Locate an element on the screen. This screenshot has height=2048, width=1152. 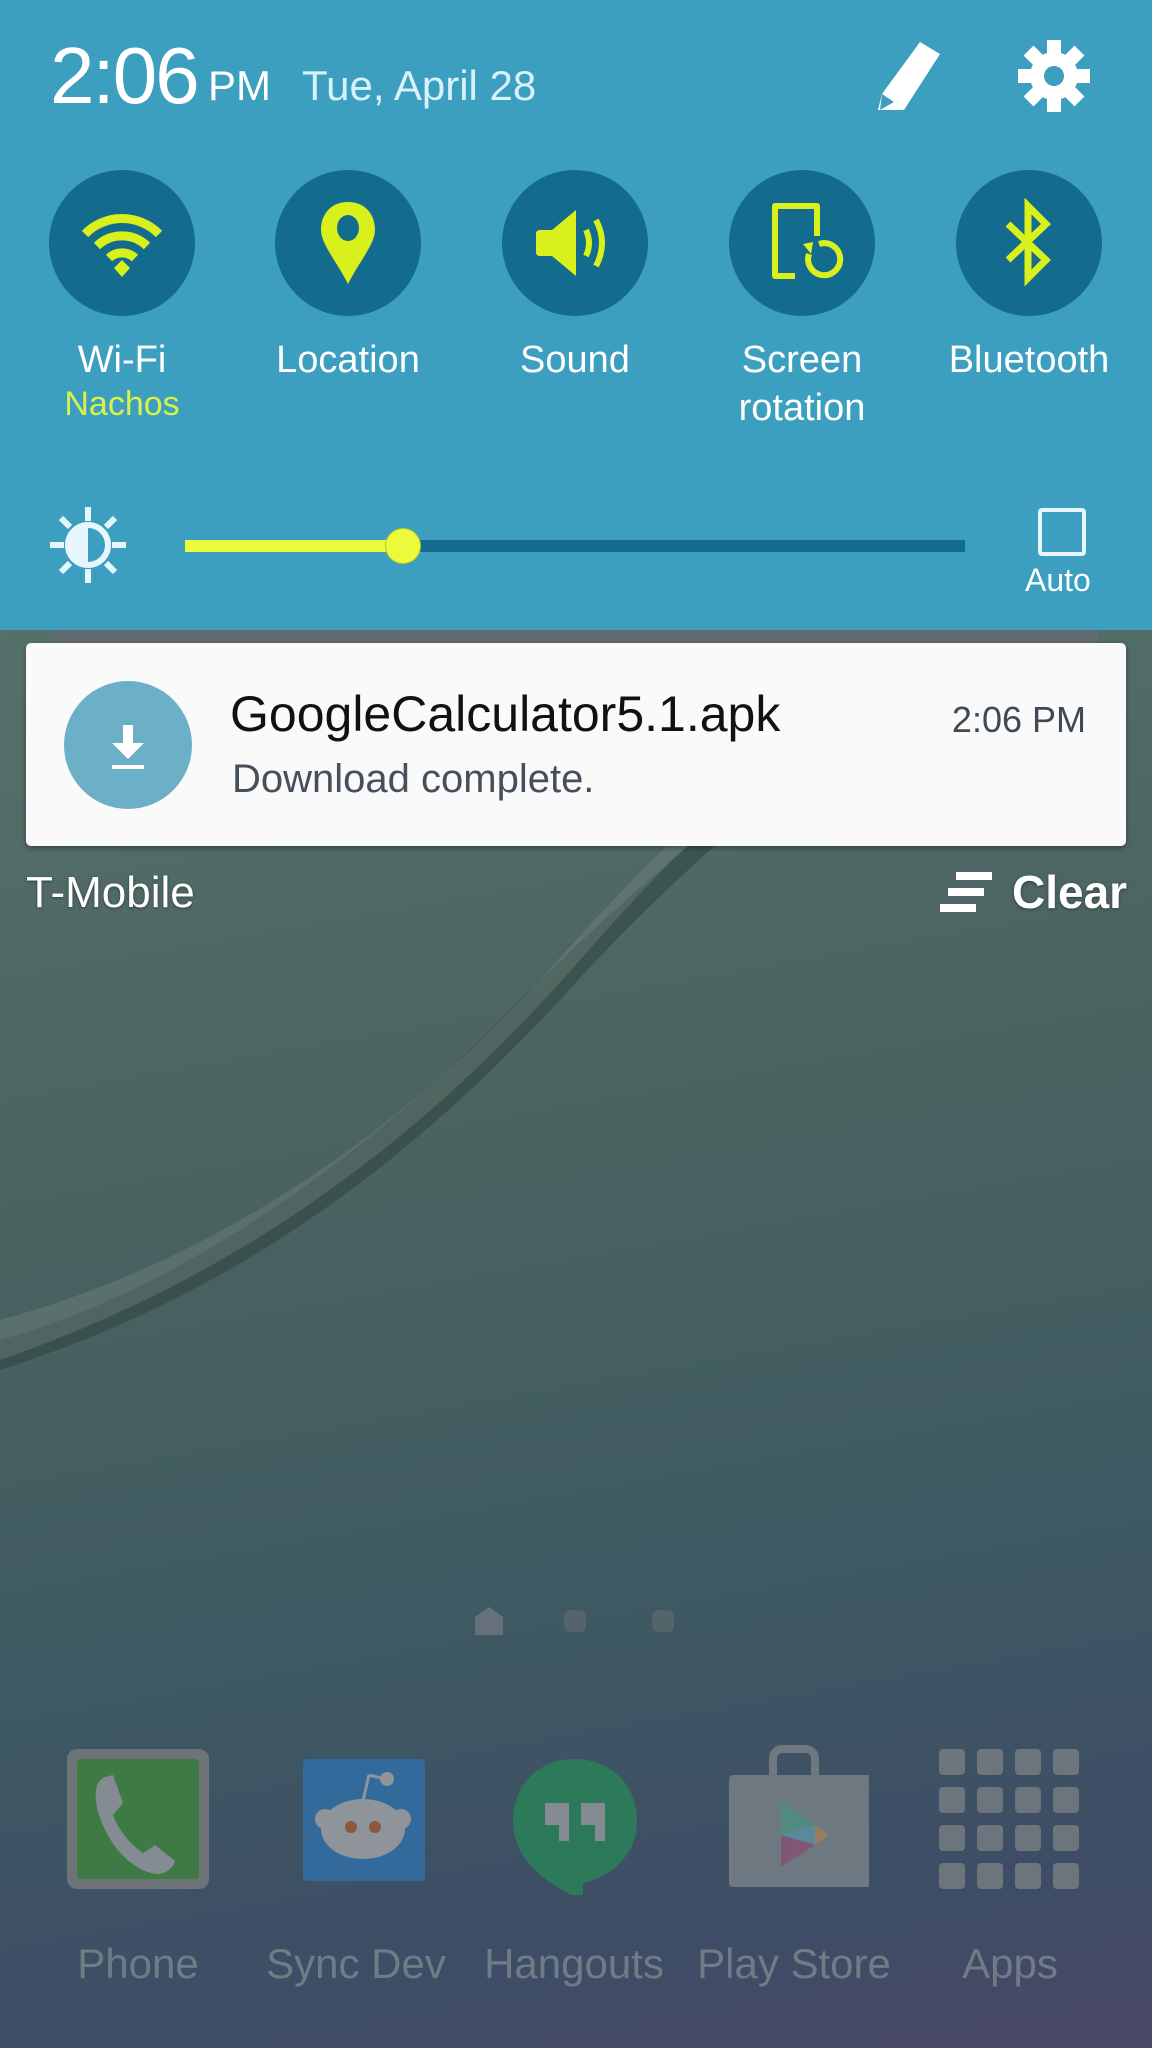
clock-time: 2:06 is located at coordinates (125, 75).